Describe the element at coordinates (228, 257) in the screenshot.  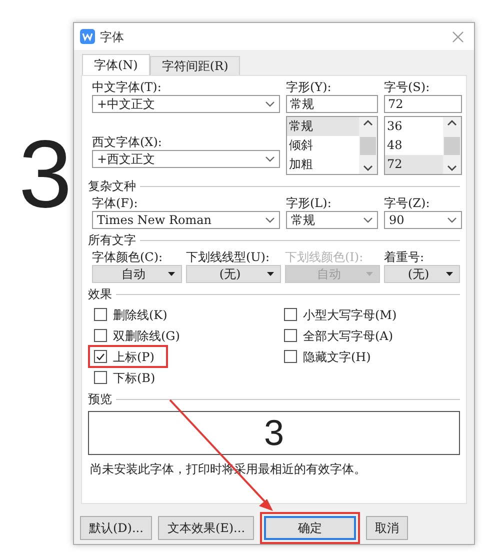
I see `field-label: 下划线线型(U):` at that location.